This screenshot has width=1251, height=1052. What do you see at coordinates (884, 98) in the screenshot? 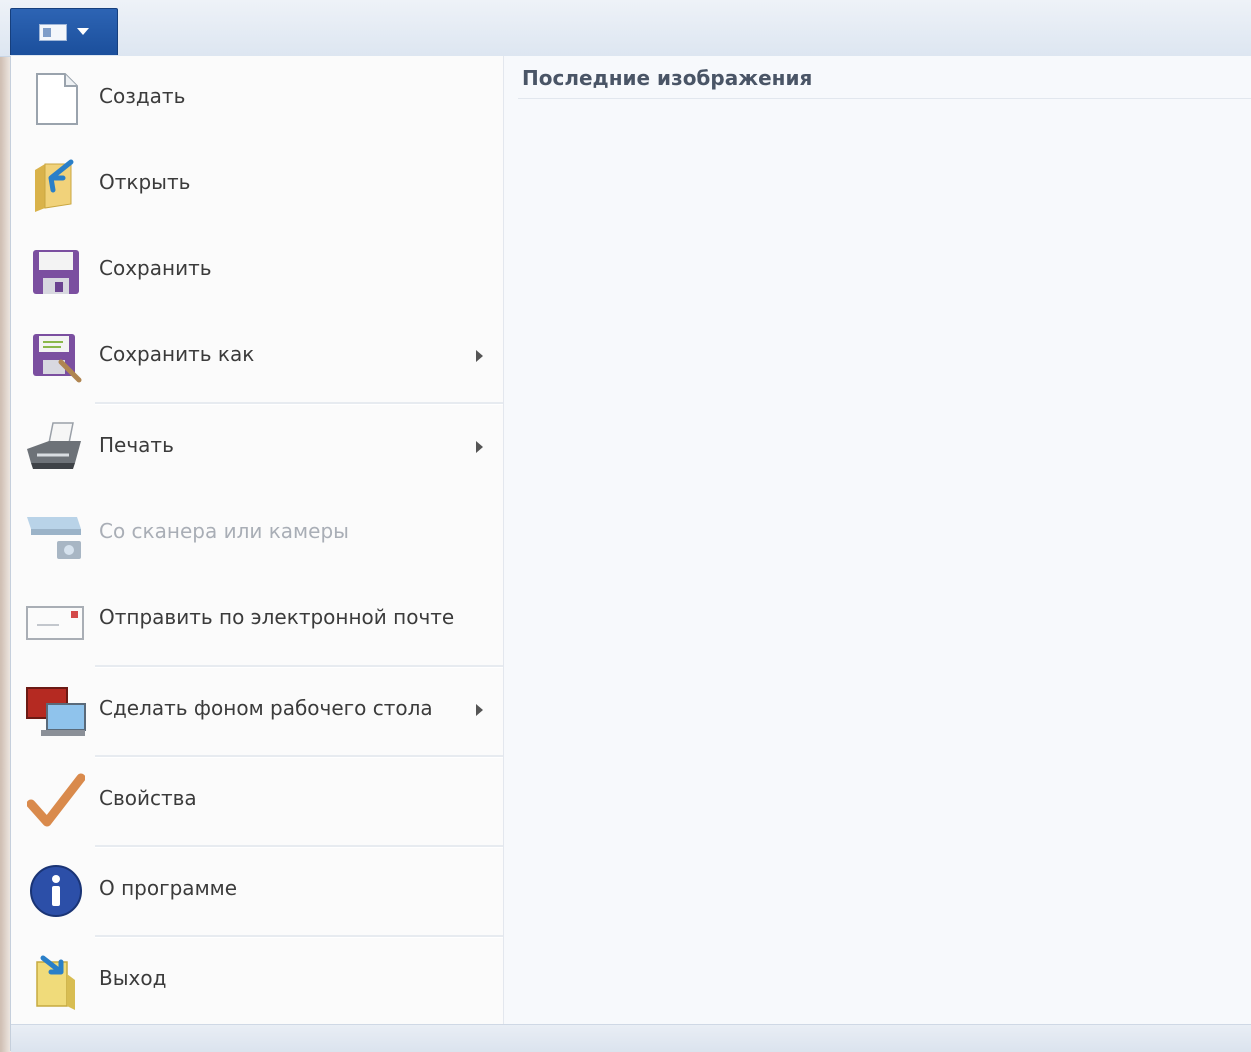
I see `recent-images-divider` at bounding box center [884, 98].